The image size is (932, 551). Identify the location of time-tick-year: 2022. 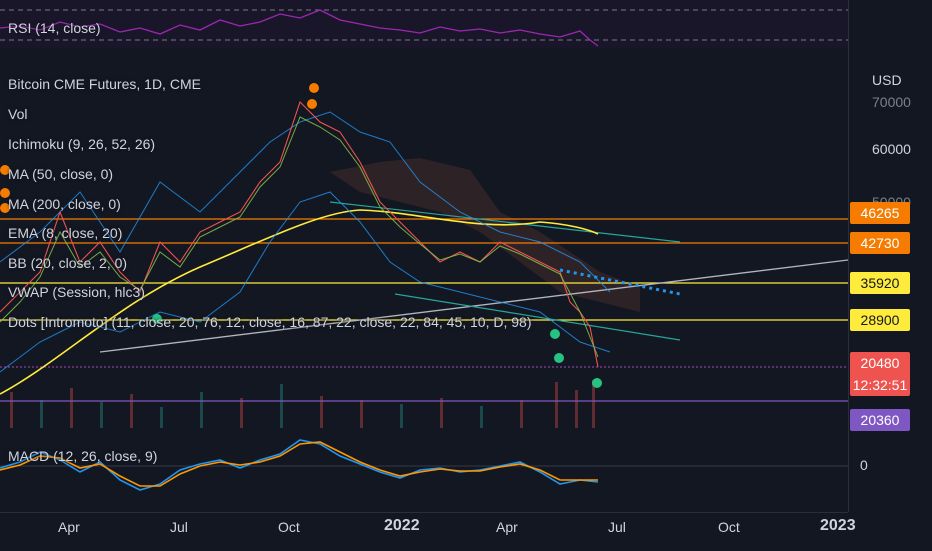
(402, 525).